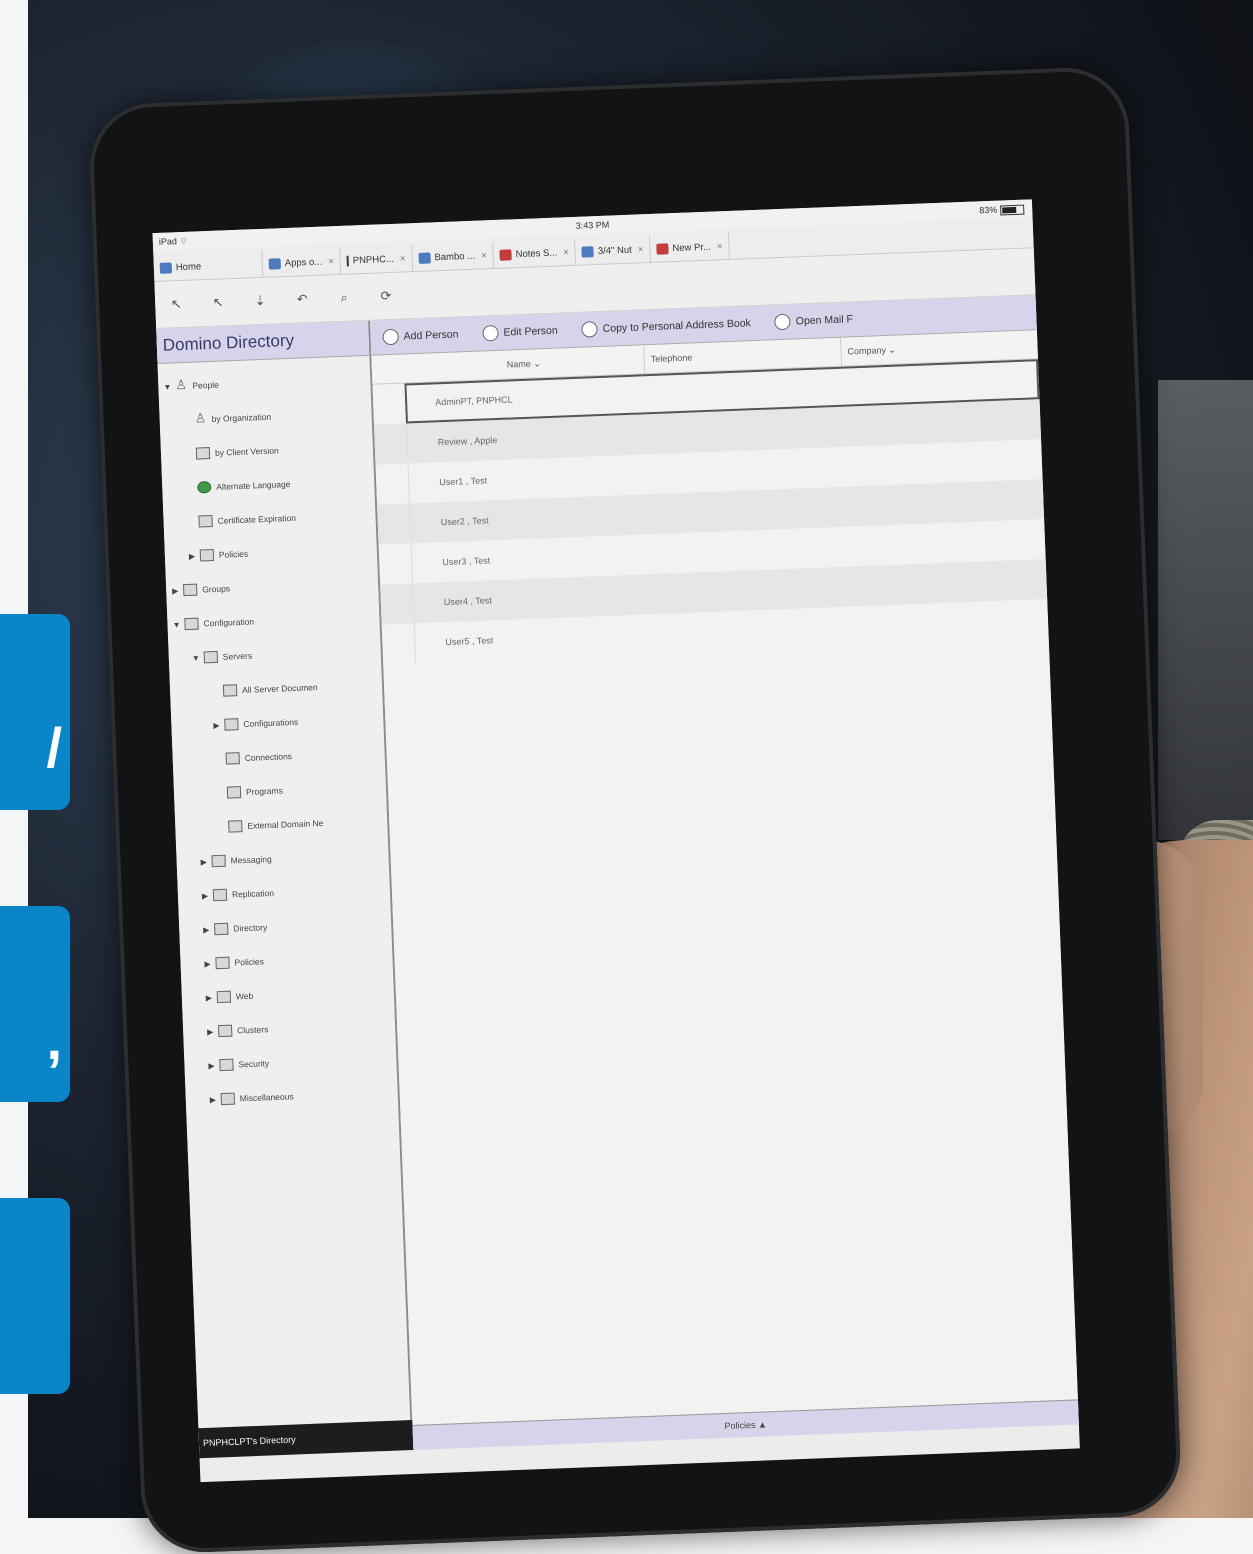 The height and width of the screenshot is (1554, 1253). I want to click on refresh-icon: ⟳, so click(386, 296).